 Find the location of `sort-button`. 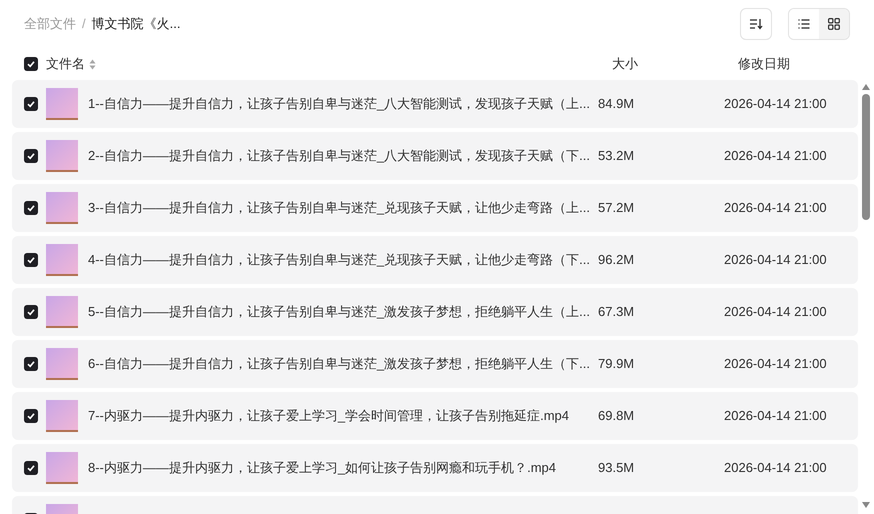

sort-button is located at coordinates (756, 24).